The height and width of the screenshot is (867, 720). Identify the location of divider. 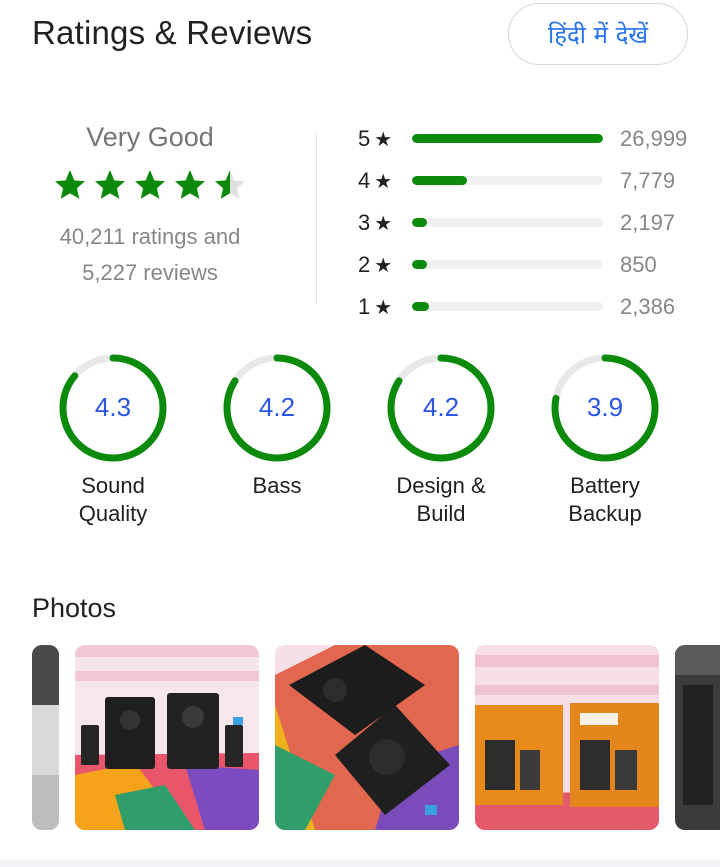
(316, 219).